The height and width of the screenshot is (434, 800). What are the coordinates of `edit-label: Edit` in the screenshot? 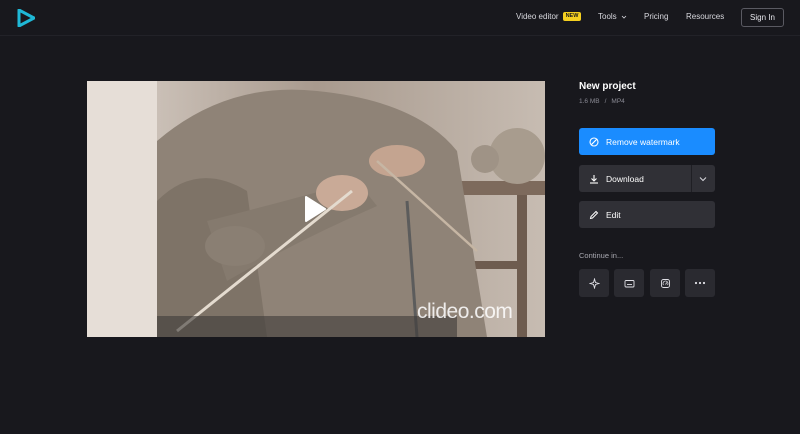 It's located at (613, 214).